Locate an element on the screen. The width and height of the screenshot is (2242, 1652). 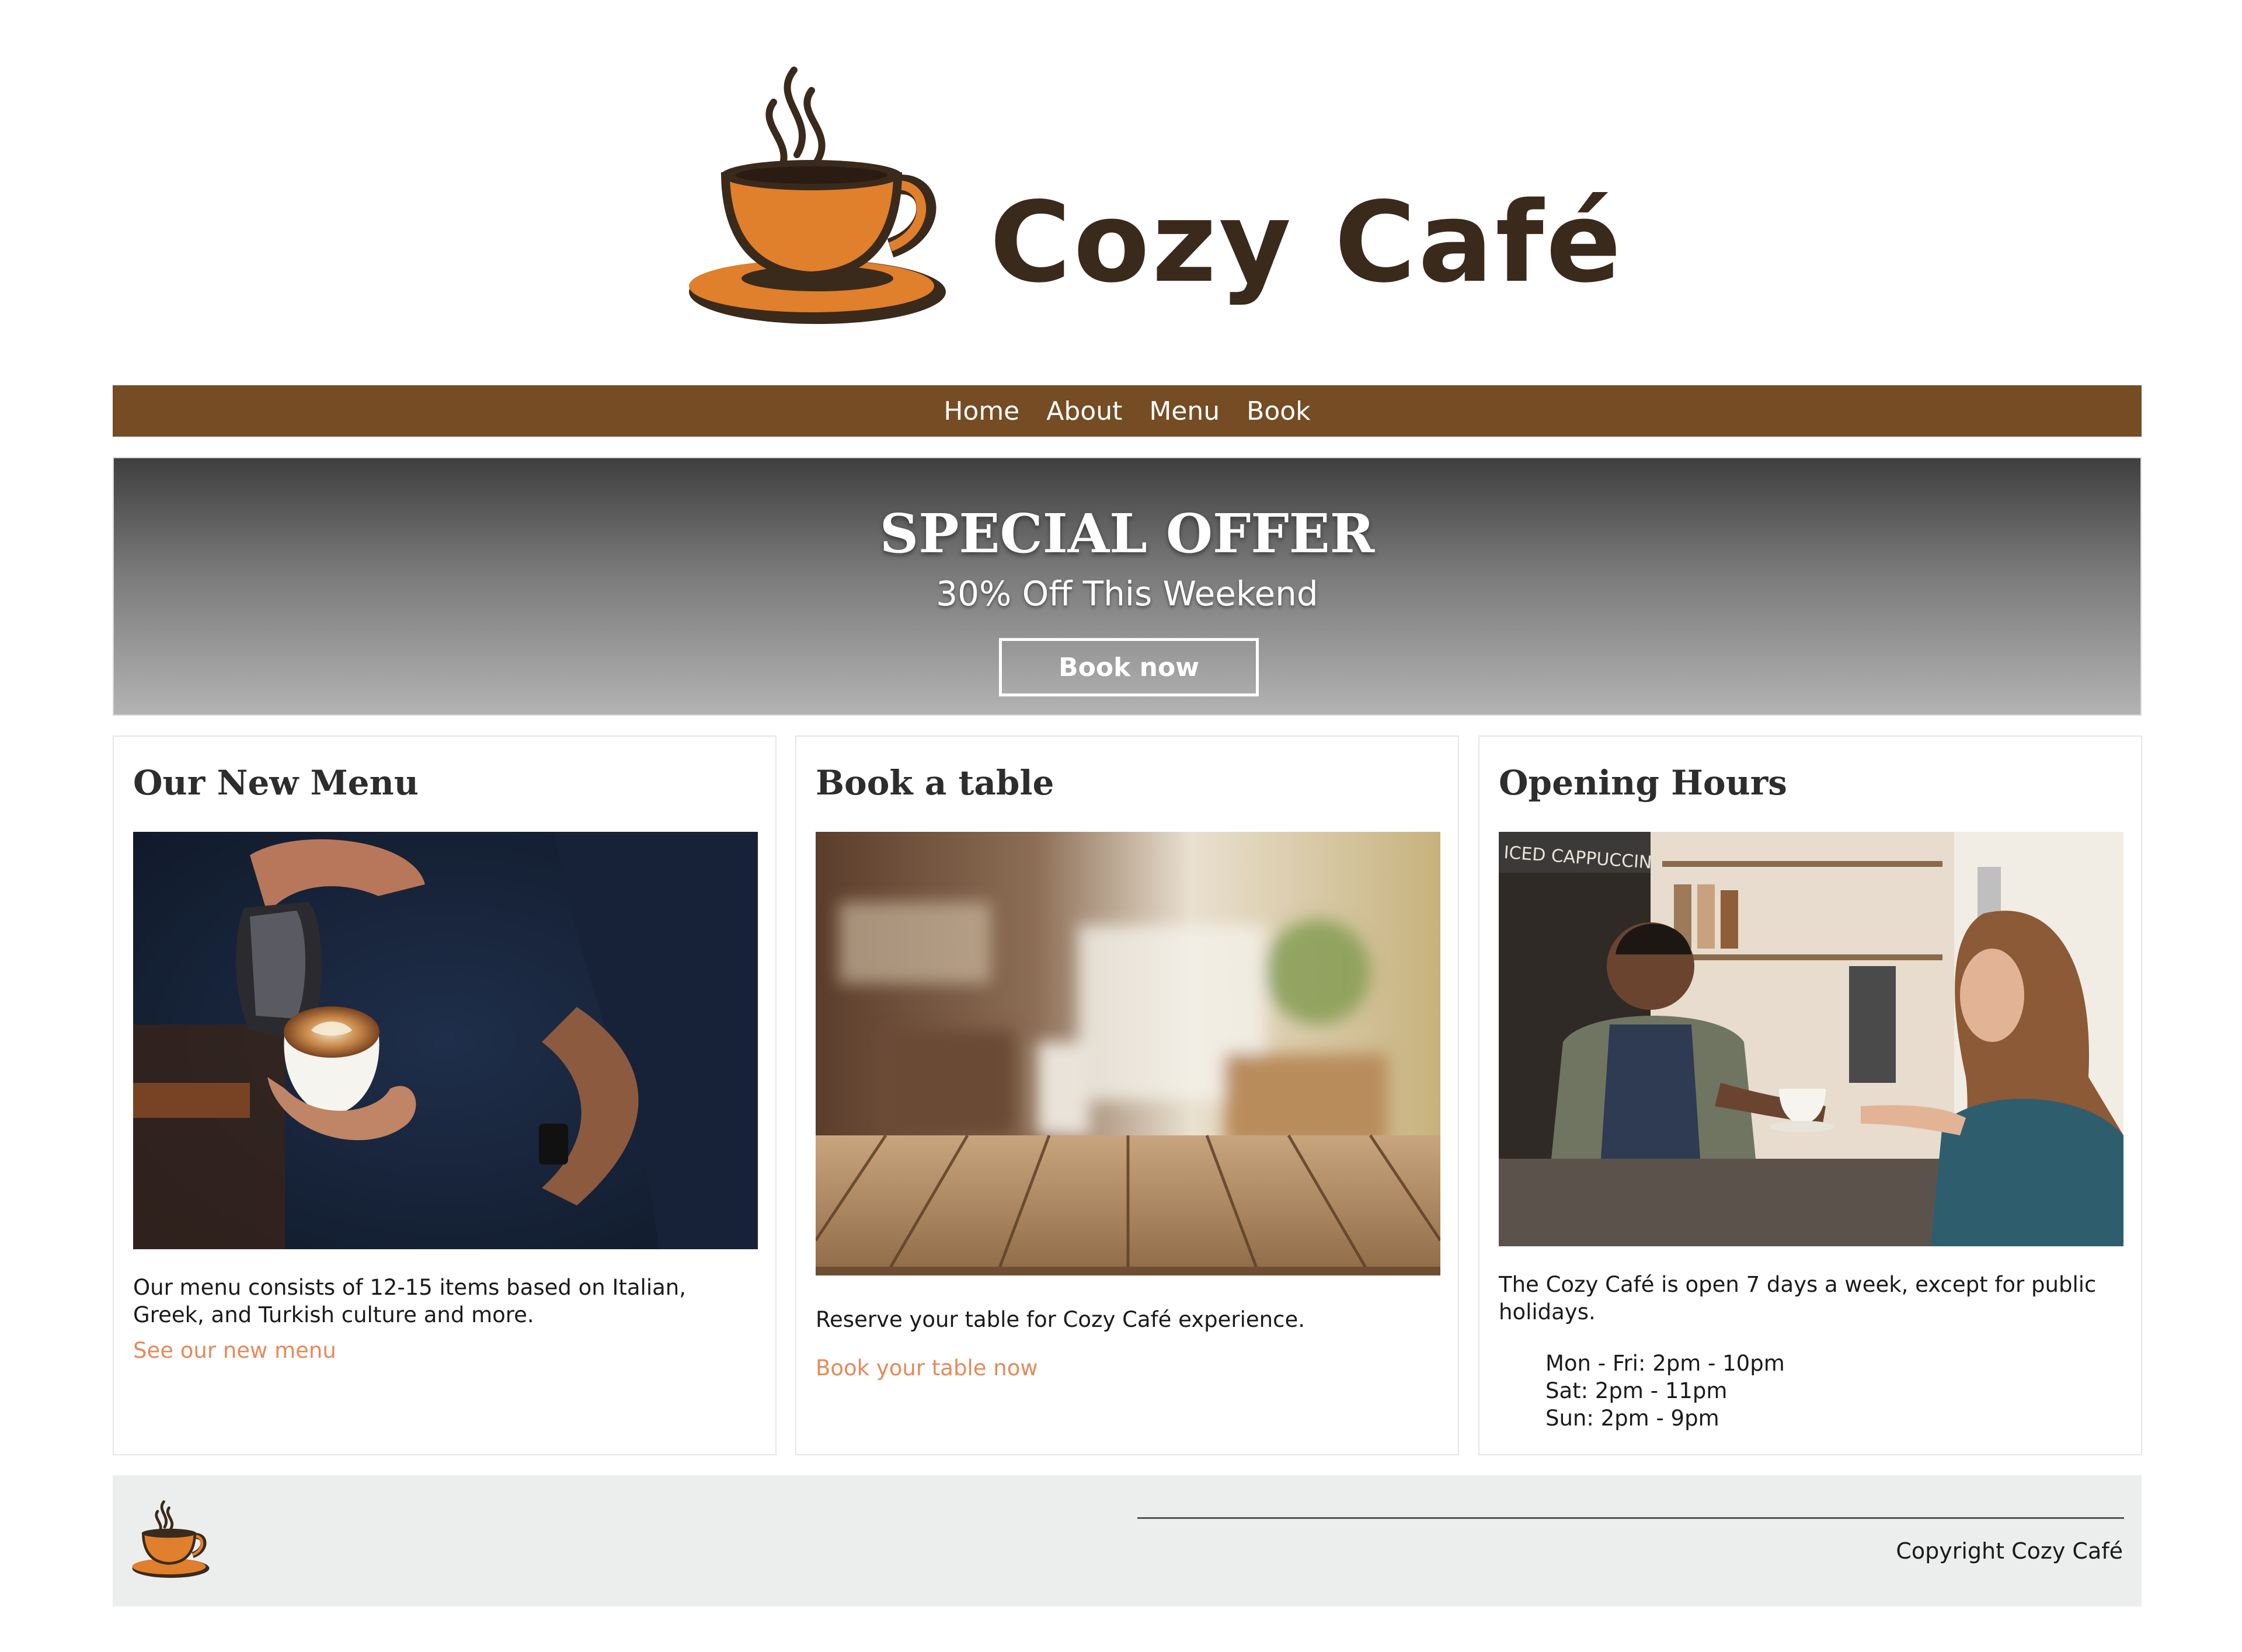
main-navbar: Home About Menu Book is located at coordinates (1127, 411).